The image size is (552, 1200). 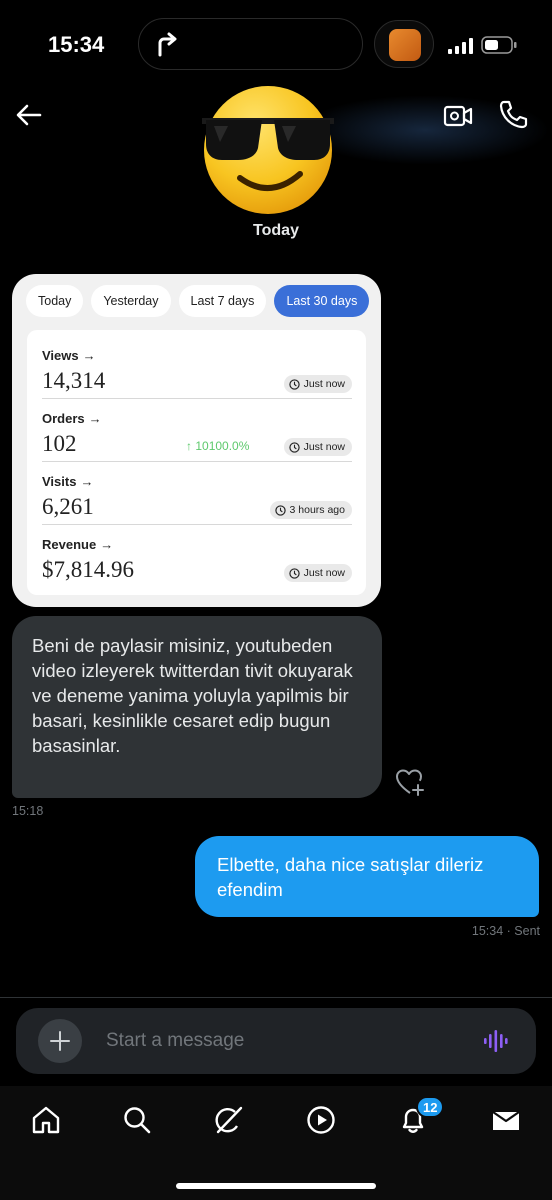 I want to click on stat-label-text: Revenue, so click(x=69, y=544).